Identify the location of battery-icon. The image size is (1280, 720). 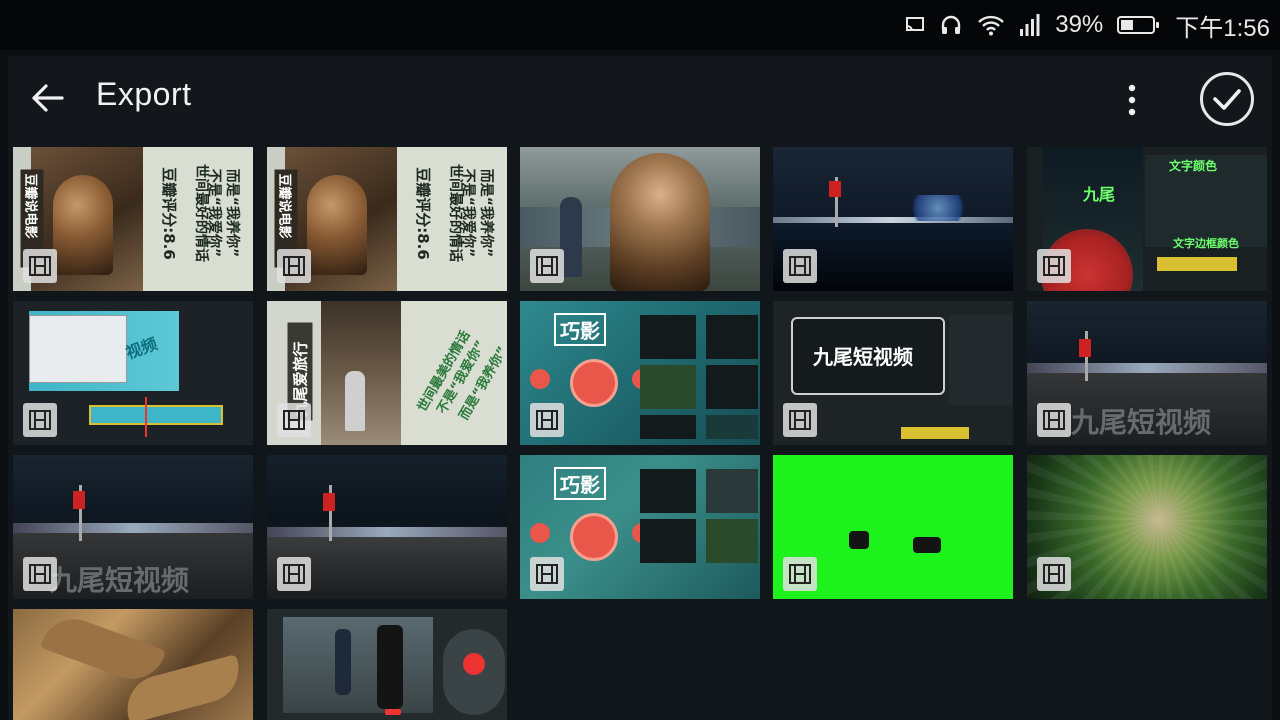
(1138, 25).